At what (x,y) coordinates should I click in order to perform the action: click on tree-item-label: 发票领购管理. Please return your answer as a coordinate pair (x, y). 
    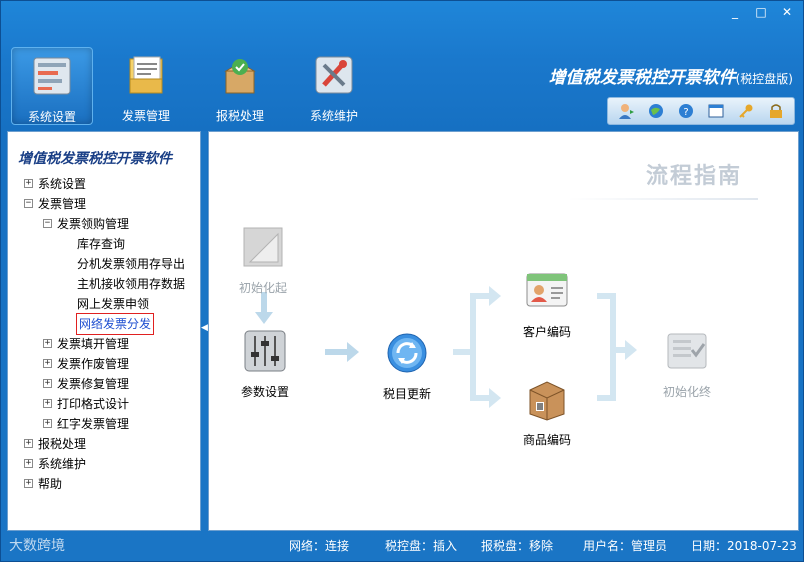
    Looking at the image, I should click on (93, 224).